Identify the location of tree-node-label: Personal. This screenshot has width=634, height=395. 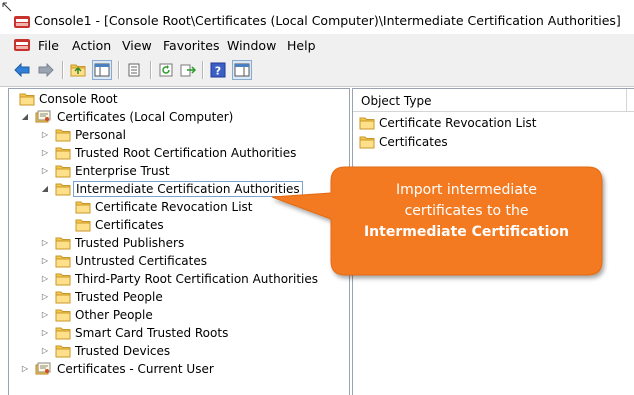
(101, 135).